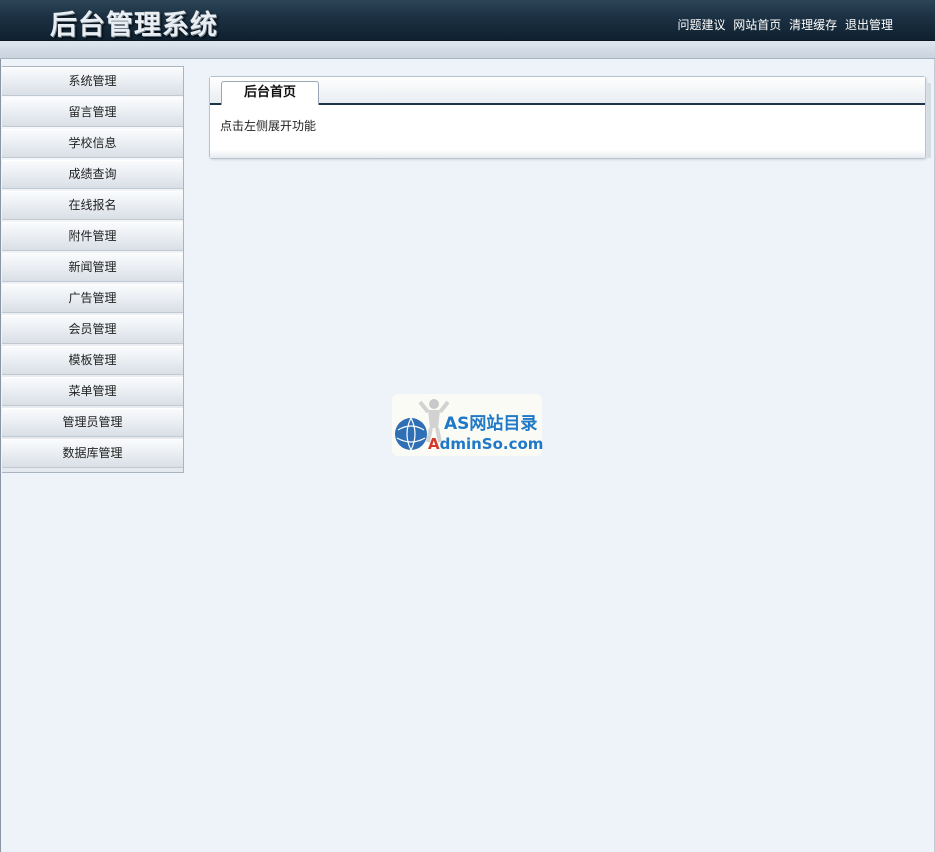  Describe the element at coordinates (270, 93) in the screenshot. I see `tab-admin-home: 后台首页` at that location.